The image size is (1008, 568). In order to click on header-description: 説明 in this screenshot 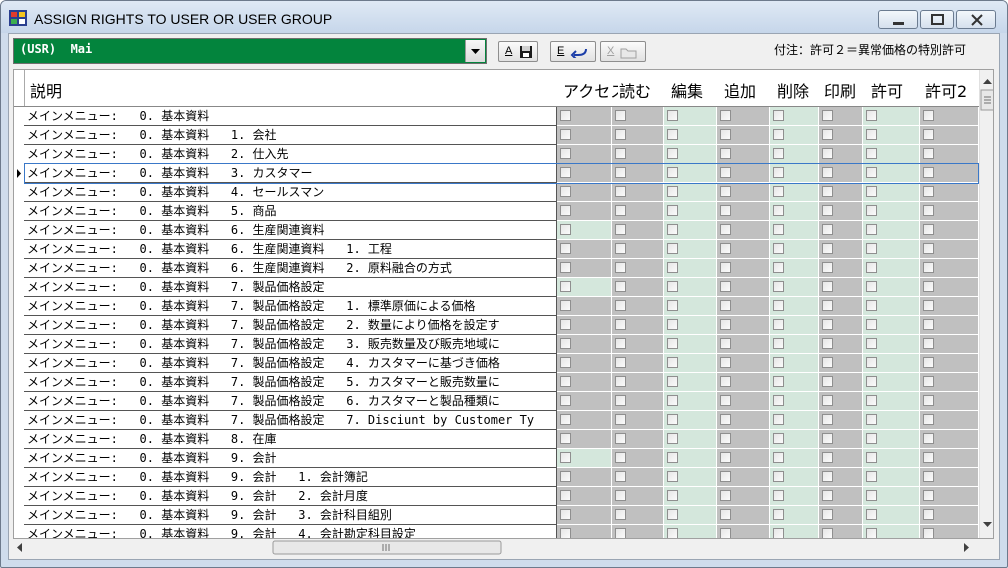, I will do `click(290, 88)`.